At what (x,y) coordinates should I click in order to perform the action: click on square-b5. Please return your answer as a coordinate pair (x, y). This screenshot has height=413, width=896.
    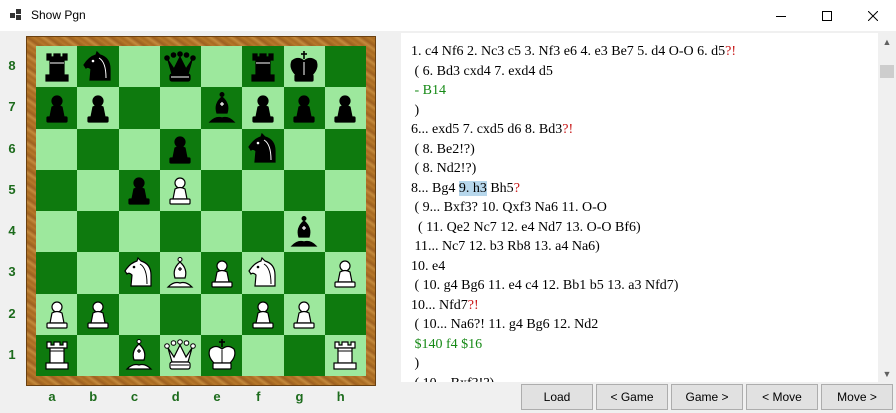
    Looking at the image, I should click on (98, 190).